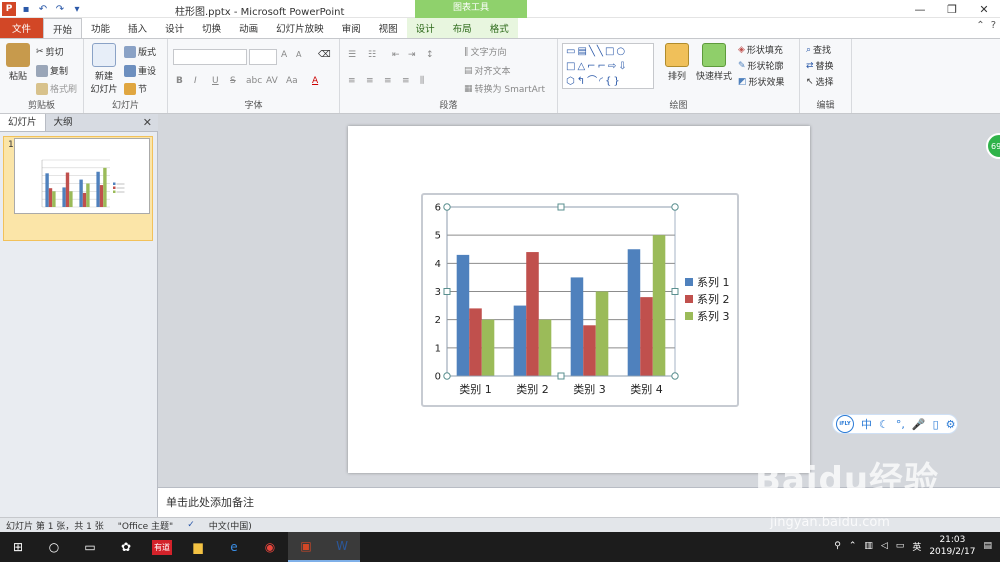 The height and width of the screenshot is (562, 1000). I want to click on tab-chart-design: 设计, so click(425, 28).